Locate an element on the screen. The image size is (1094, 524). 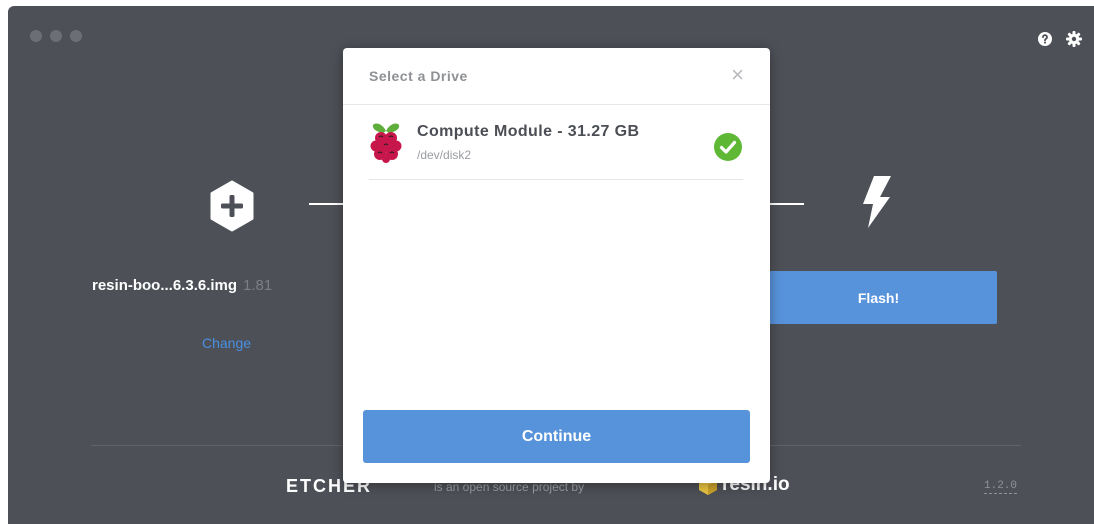
drive-list-item: Compute Module - 31.27 GB /dev/disk2 is located at coordinates (556, 142).